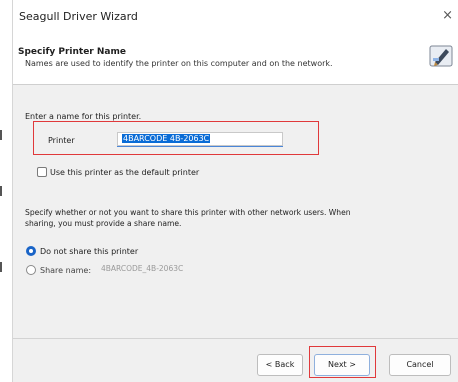 Image resolution: width=458 pixels, height=382 pixels. I want to click on share-name-label: Share name:, so click(66, 270).